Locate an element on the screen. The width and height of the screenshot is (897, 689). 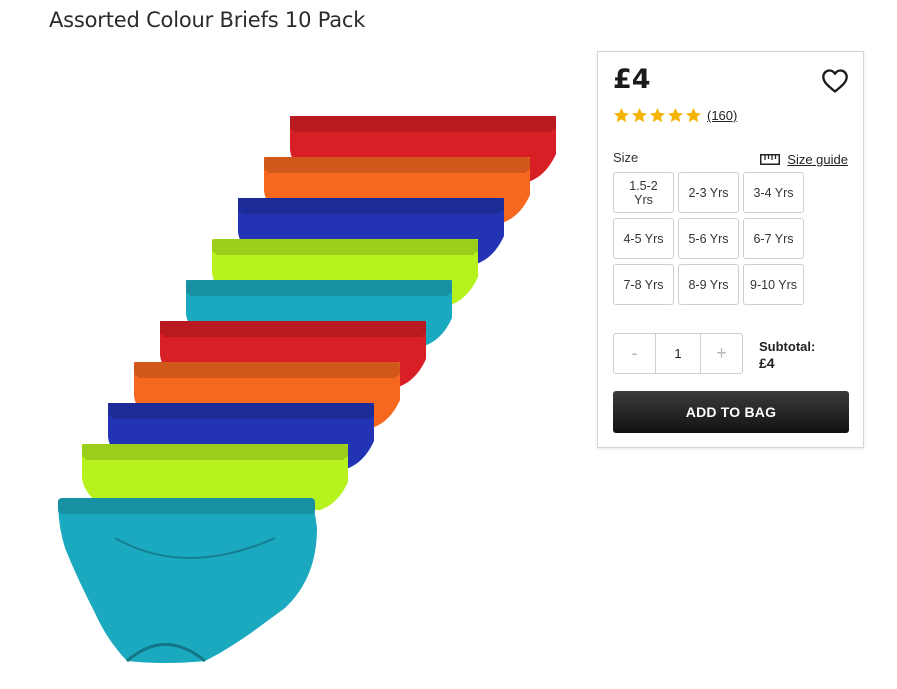
size-option: 8-9 Yrs is located at coordinates (708, 284).